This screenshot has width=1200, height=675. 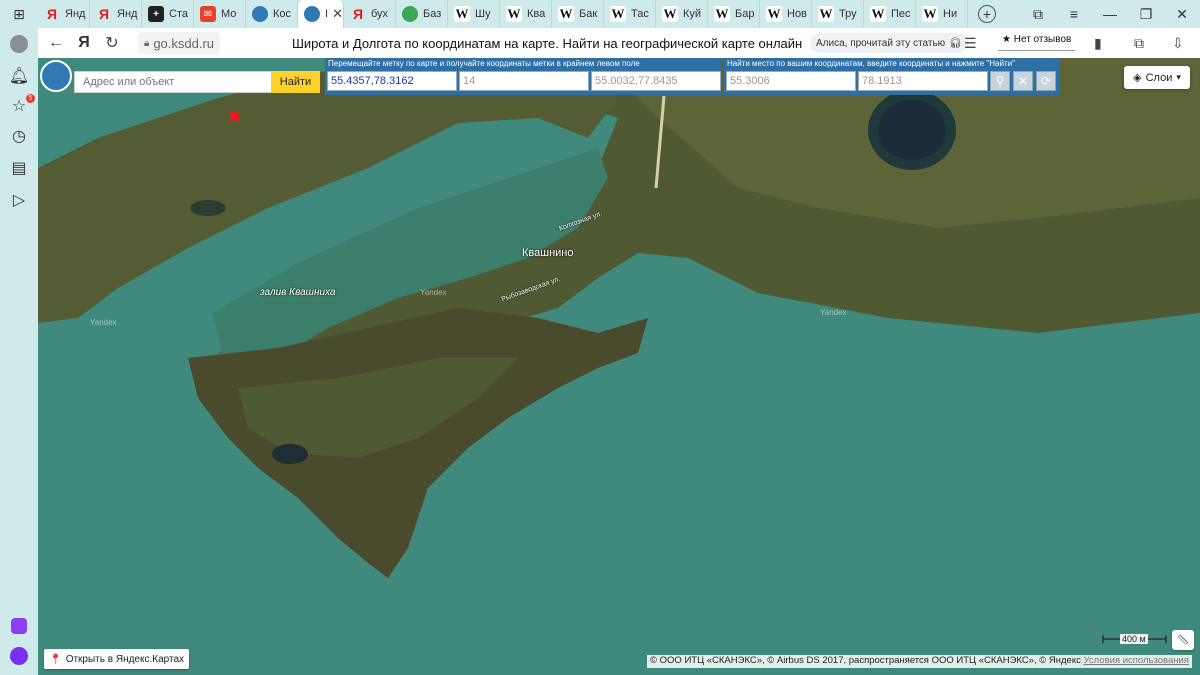 What do you see at coordinates (630, 14) in the screenshot?
I see `browser-tab: W Тас` at bounding box center [630, 14].